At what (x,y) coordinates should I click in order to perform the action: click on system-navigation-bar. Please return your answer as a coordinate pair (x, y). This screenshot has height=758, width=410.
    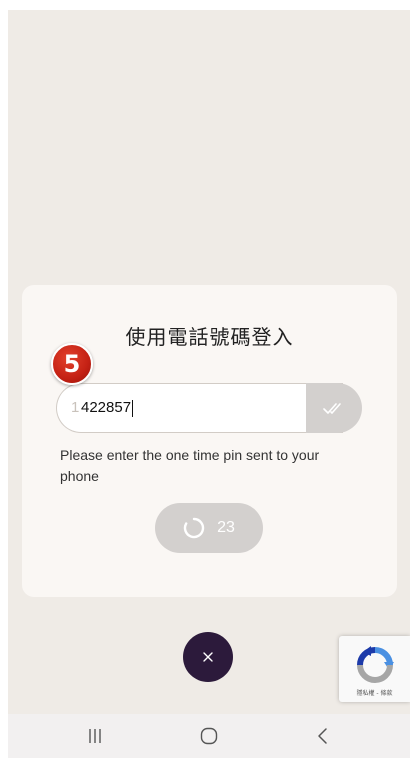
    Looking at the image, I should click on (209, 736).